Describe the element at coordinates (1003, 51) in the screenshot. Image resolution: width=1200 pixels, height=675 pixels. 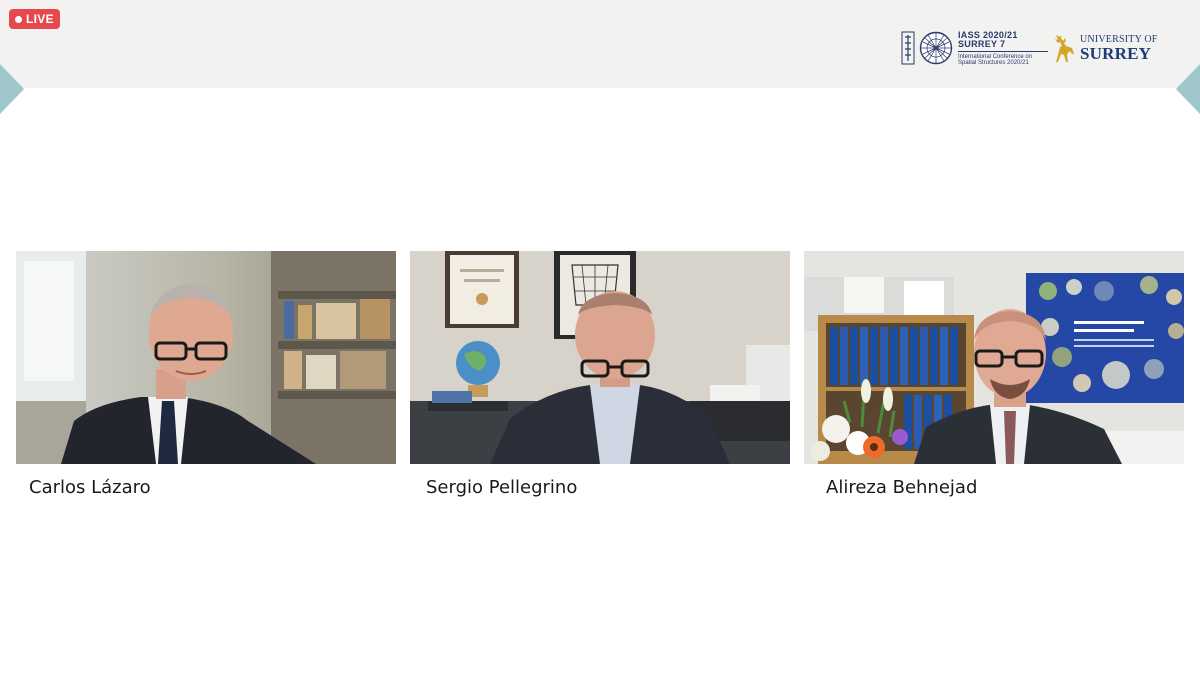
I see `conference-divider` at that location.